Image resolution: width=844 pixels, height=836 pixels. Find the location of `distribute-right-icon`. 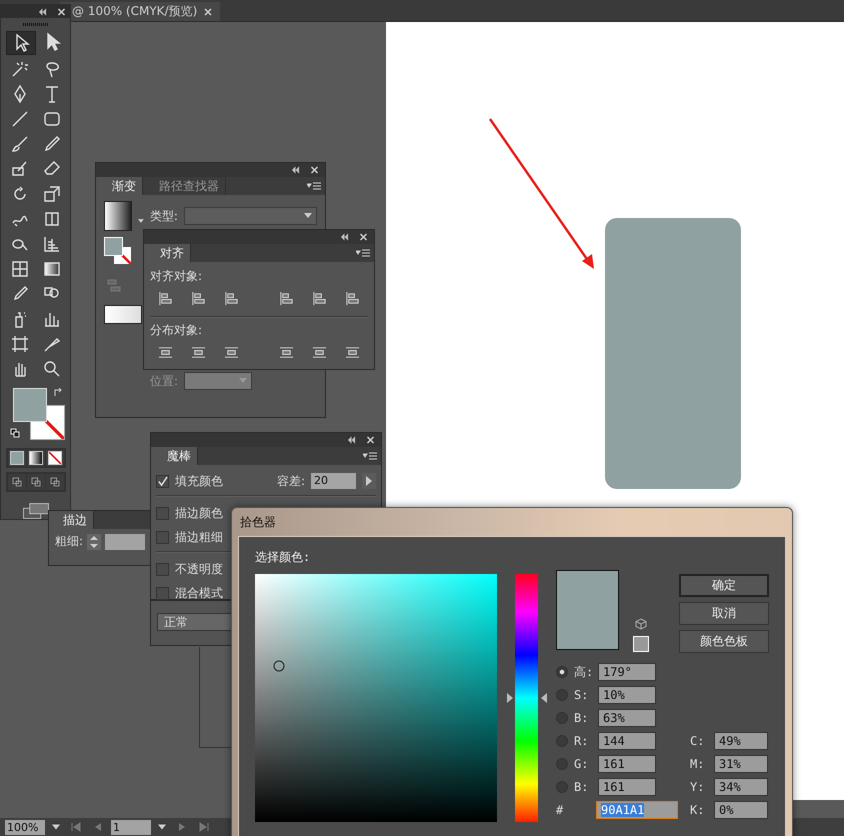

distribute-right-icon is located at coordinates (352, 352).